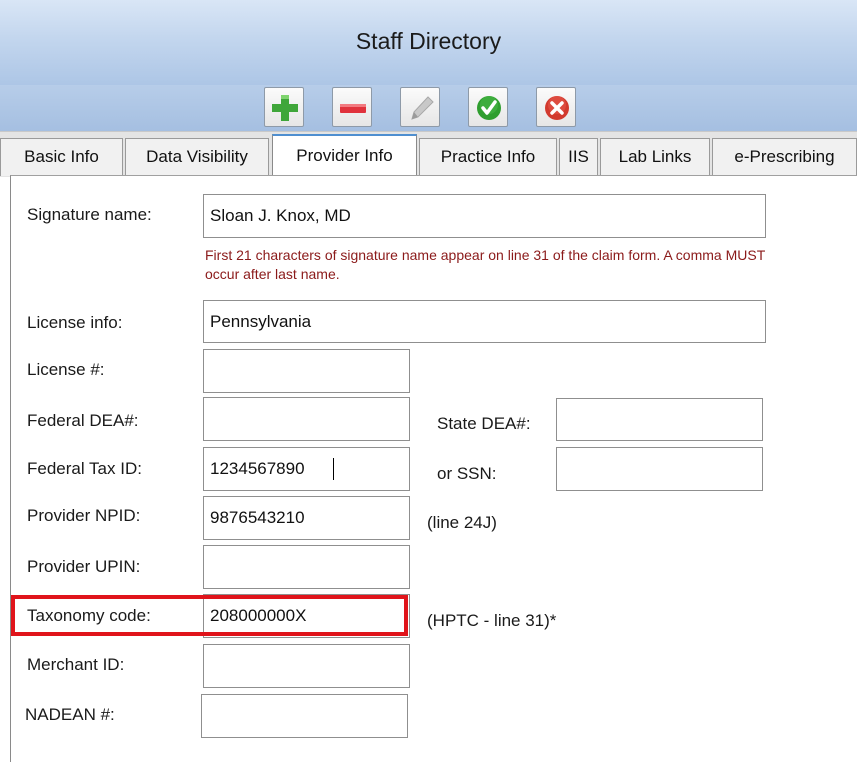 The width and height of the screenshot is (857, 762). I want to click on toolbar, so click(428, 108).